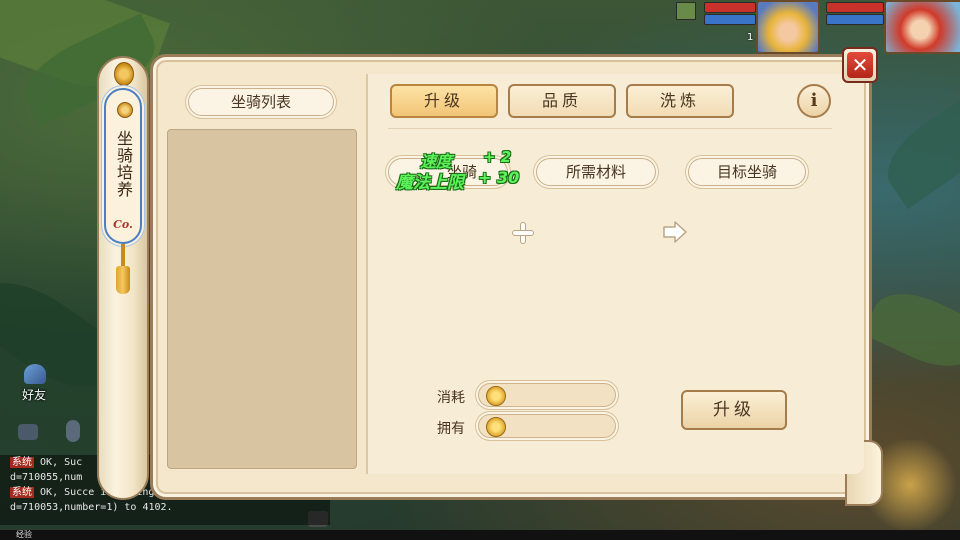 This screenshot has width=960, height=540. I want to click on chat-icon, so click(28, 432).